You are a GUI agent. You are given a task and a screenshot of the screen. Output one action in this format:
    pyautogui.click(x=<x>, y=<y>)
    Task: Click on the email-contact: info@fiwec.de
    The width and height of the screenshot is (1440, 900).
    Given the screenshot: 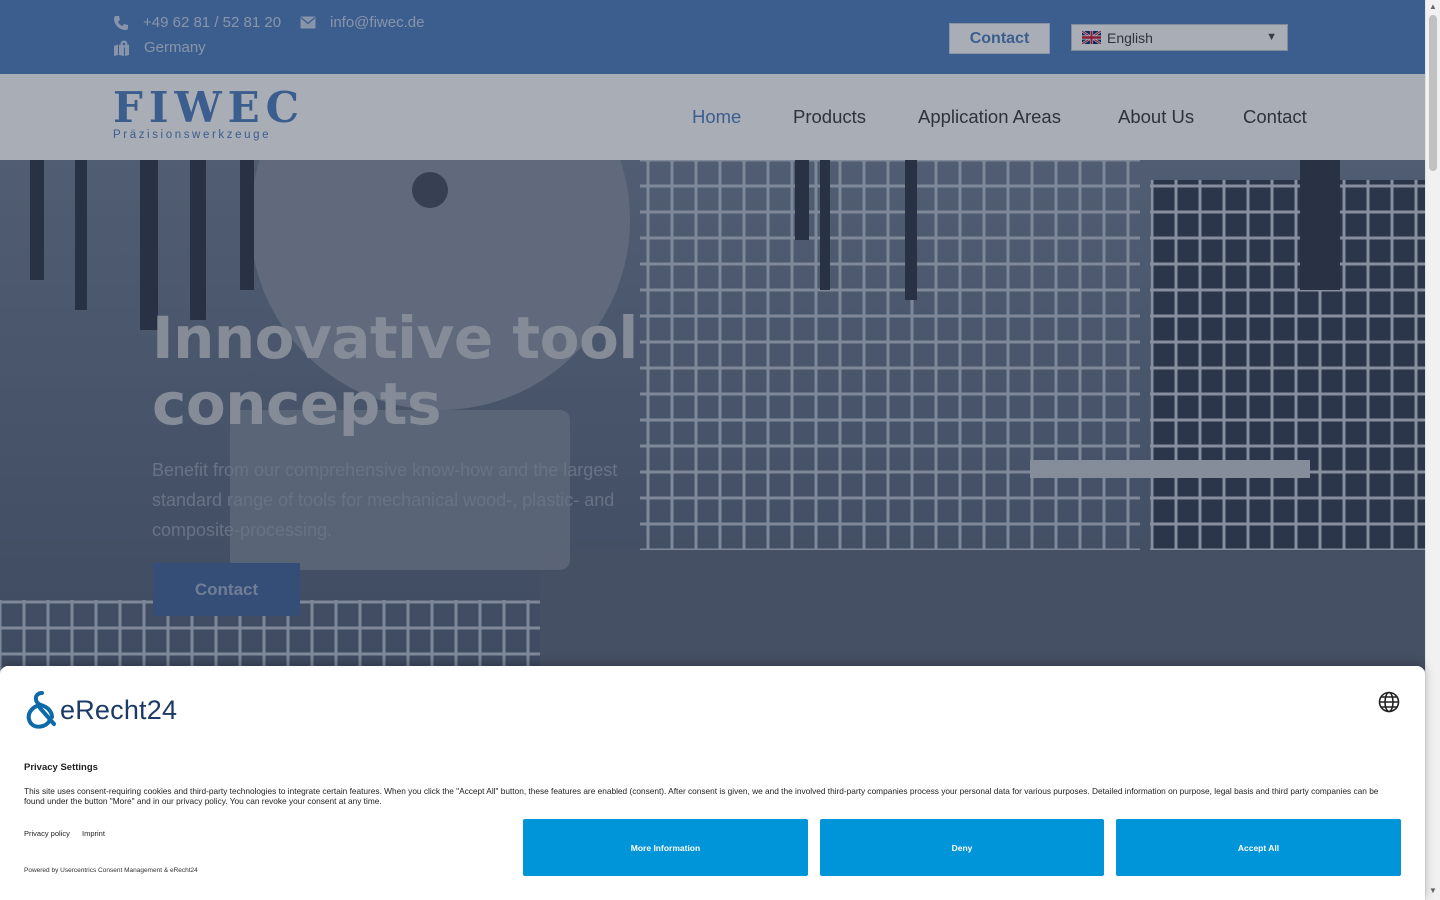 What is the action you would take?
    pyautogui.click(x=362, y=22)
    